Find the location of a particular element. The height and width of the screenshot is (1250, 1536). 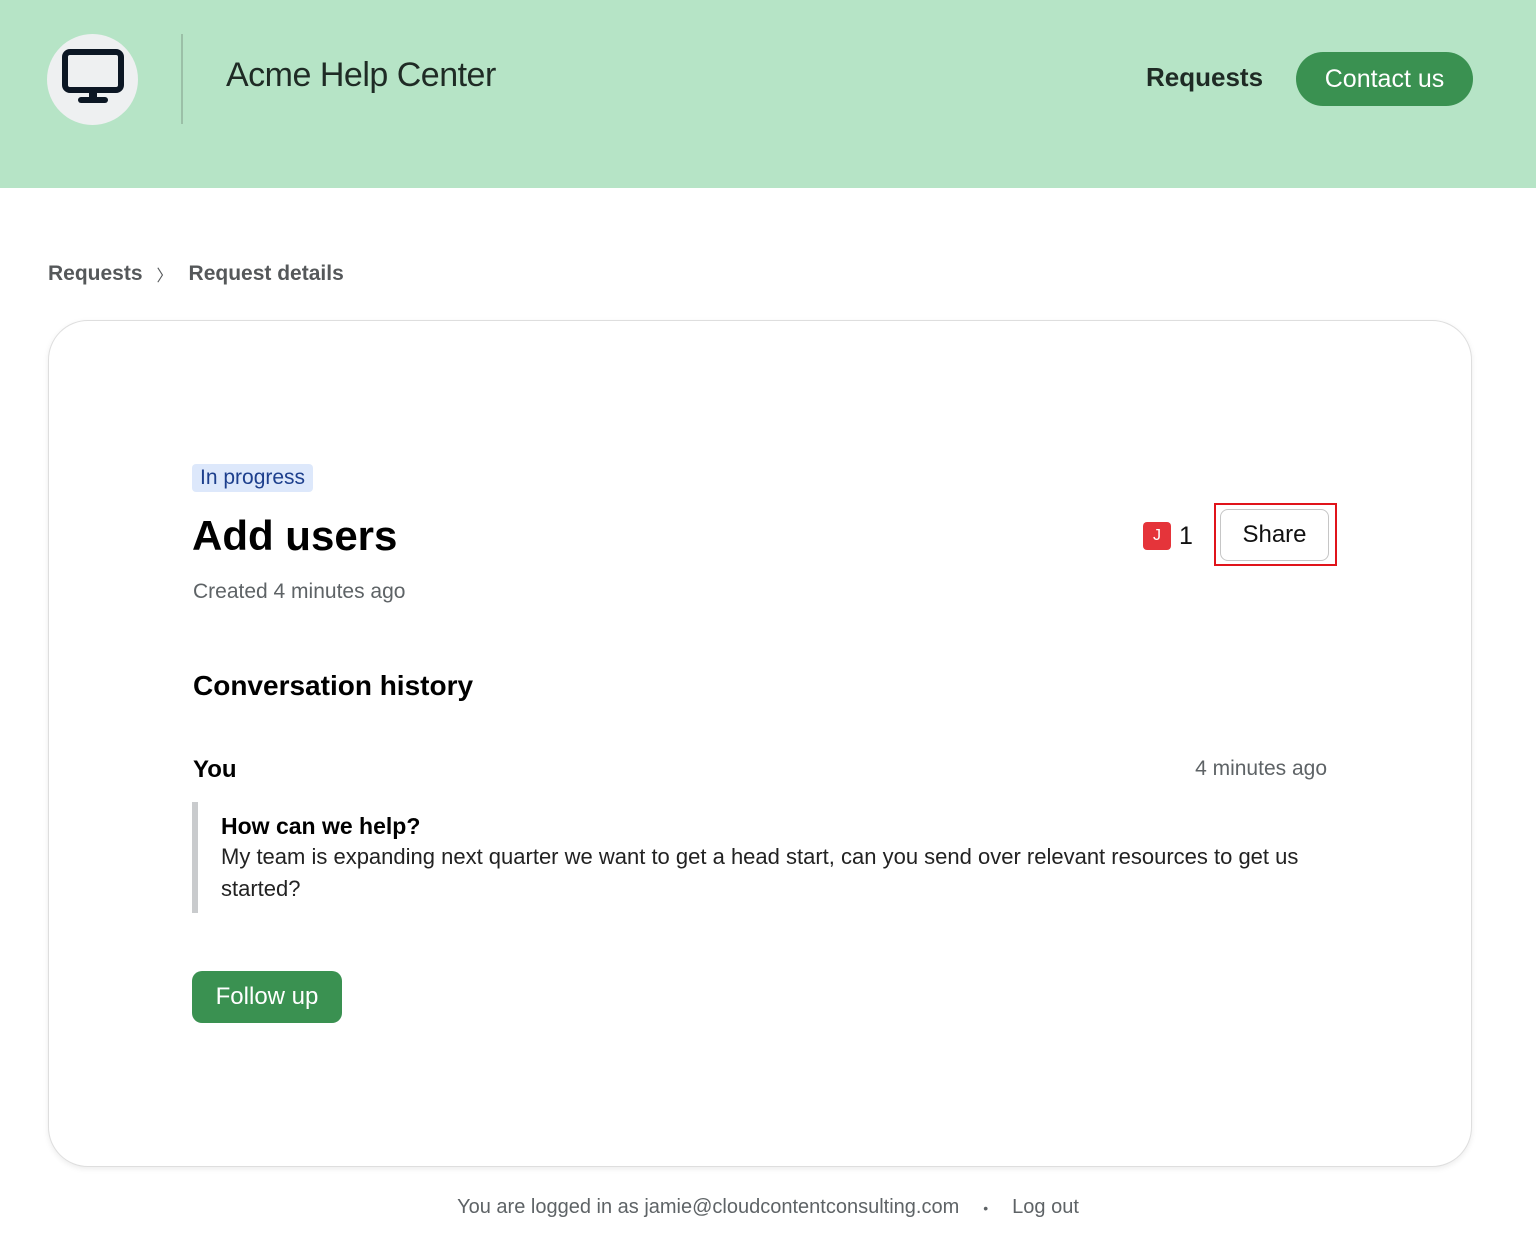

request-title: Add users is located at coordinates (295, 535).